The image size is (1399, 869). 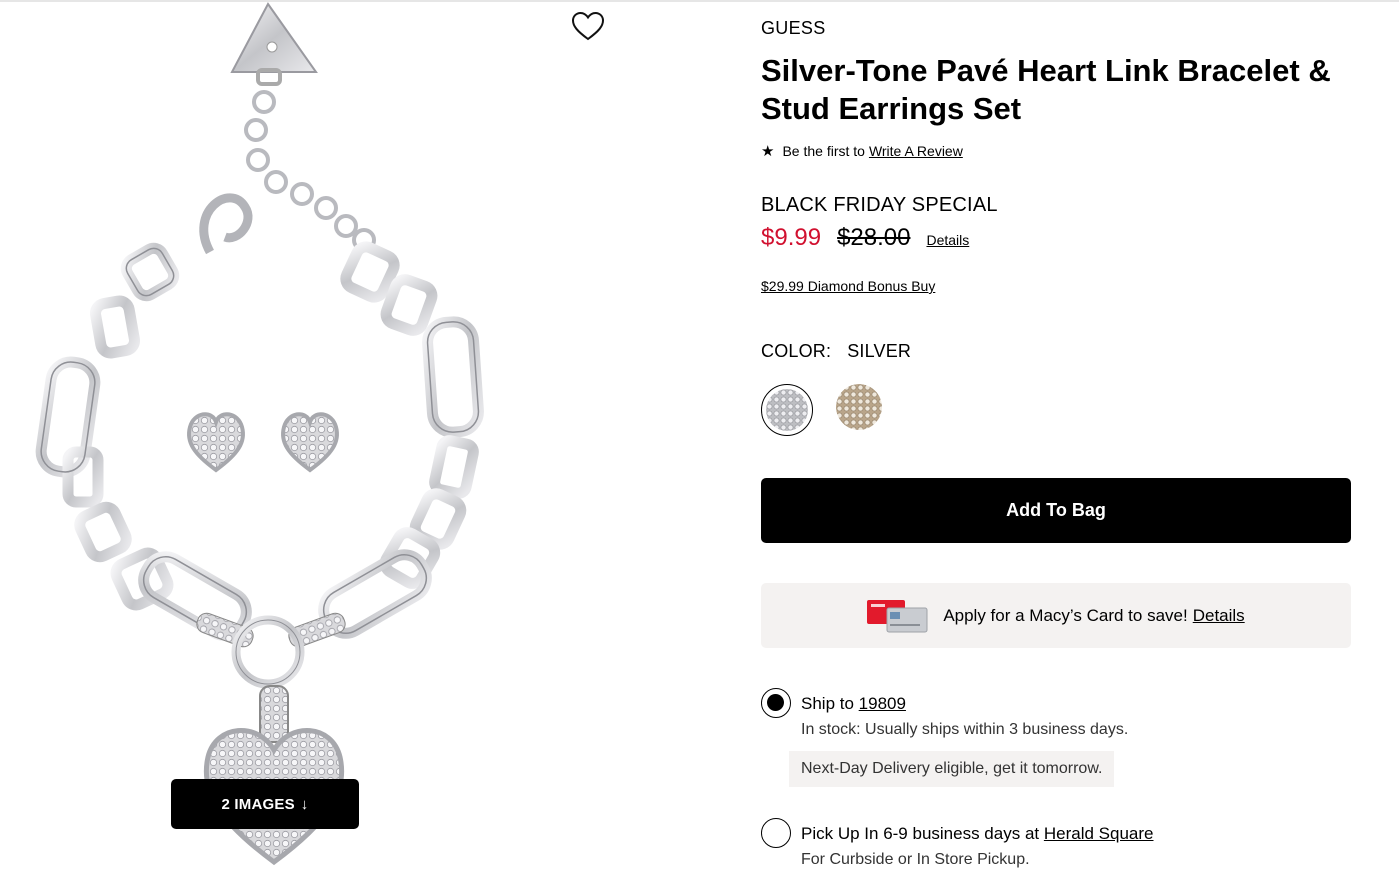 I want to click on ship-option-radio, so click(x=776, y=703).